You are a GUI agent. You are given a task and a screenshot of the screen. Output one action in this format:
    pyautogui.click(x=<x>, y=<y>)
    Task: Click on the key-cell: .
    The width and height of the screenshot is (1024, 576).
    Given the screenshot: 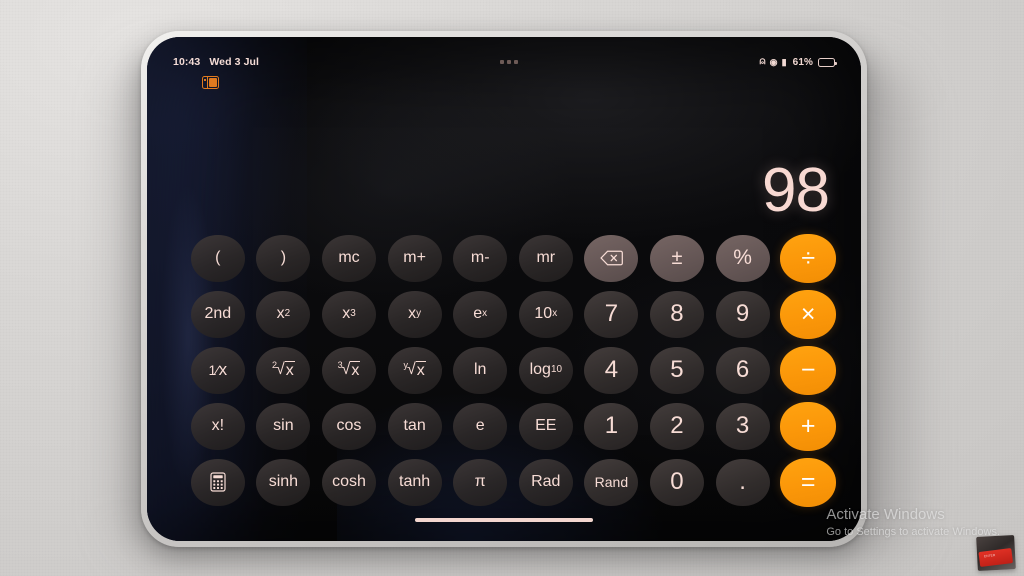 What is the action you would take?
    pyautogui.click(x=743, y=482)
    